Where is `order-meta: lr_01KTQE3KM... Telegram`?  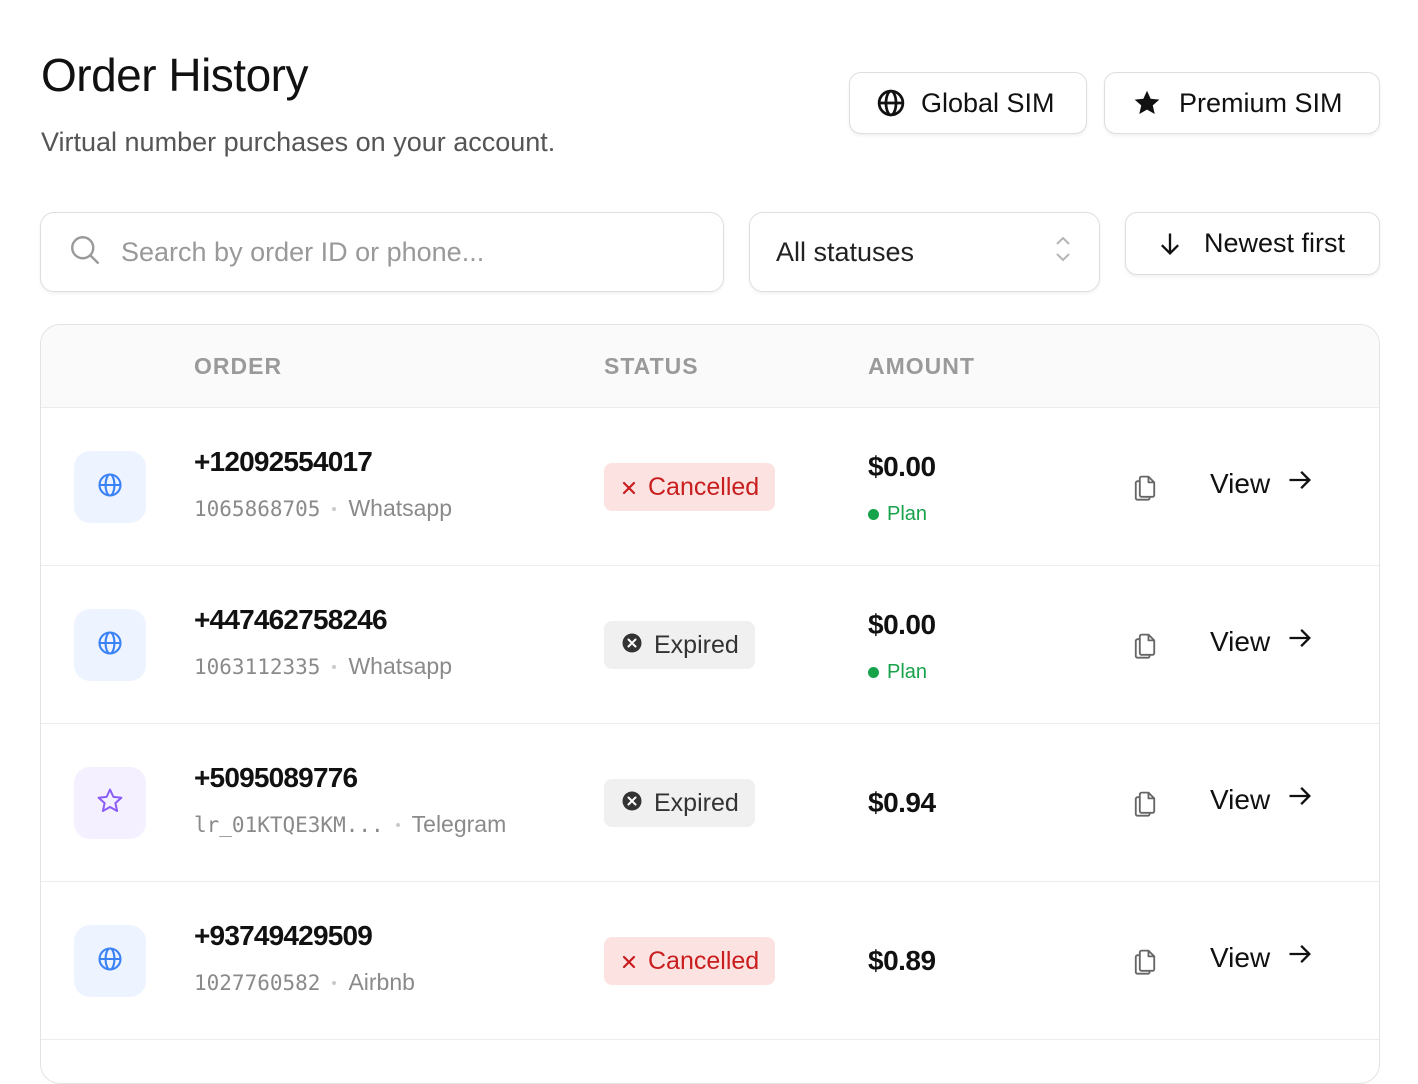
order-meta: lr_01KTQE3KM... Telegram is located at coordinates (350, 824).